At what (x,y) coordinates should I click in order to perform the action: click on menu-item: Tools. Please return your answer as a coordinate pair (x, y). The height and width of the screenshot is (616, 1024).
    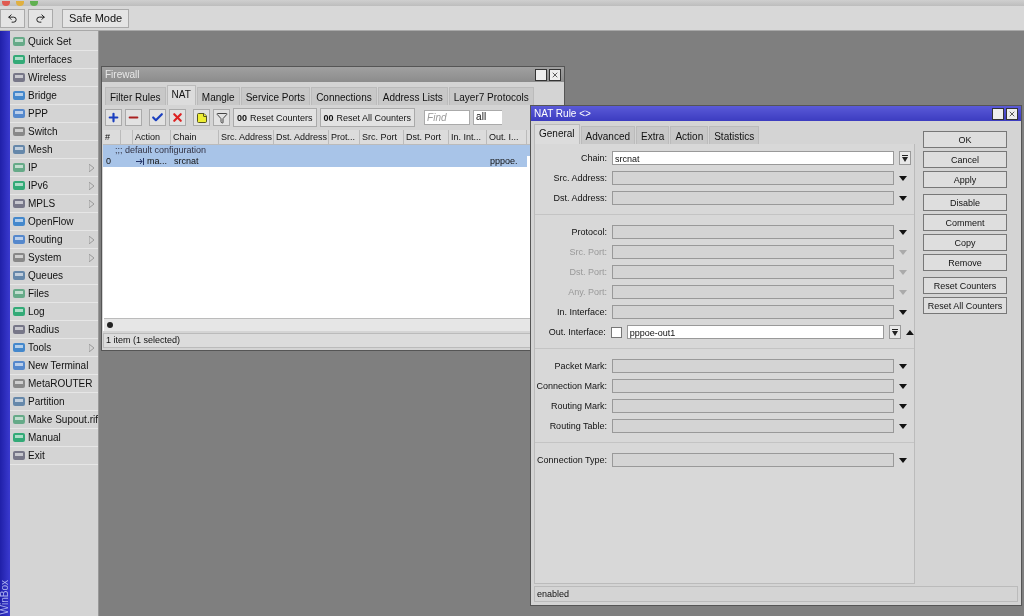
    Looking at the image, I should click on (54, 348).